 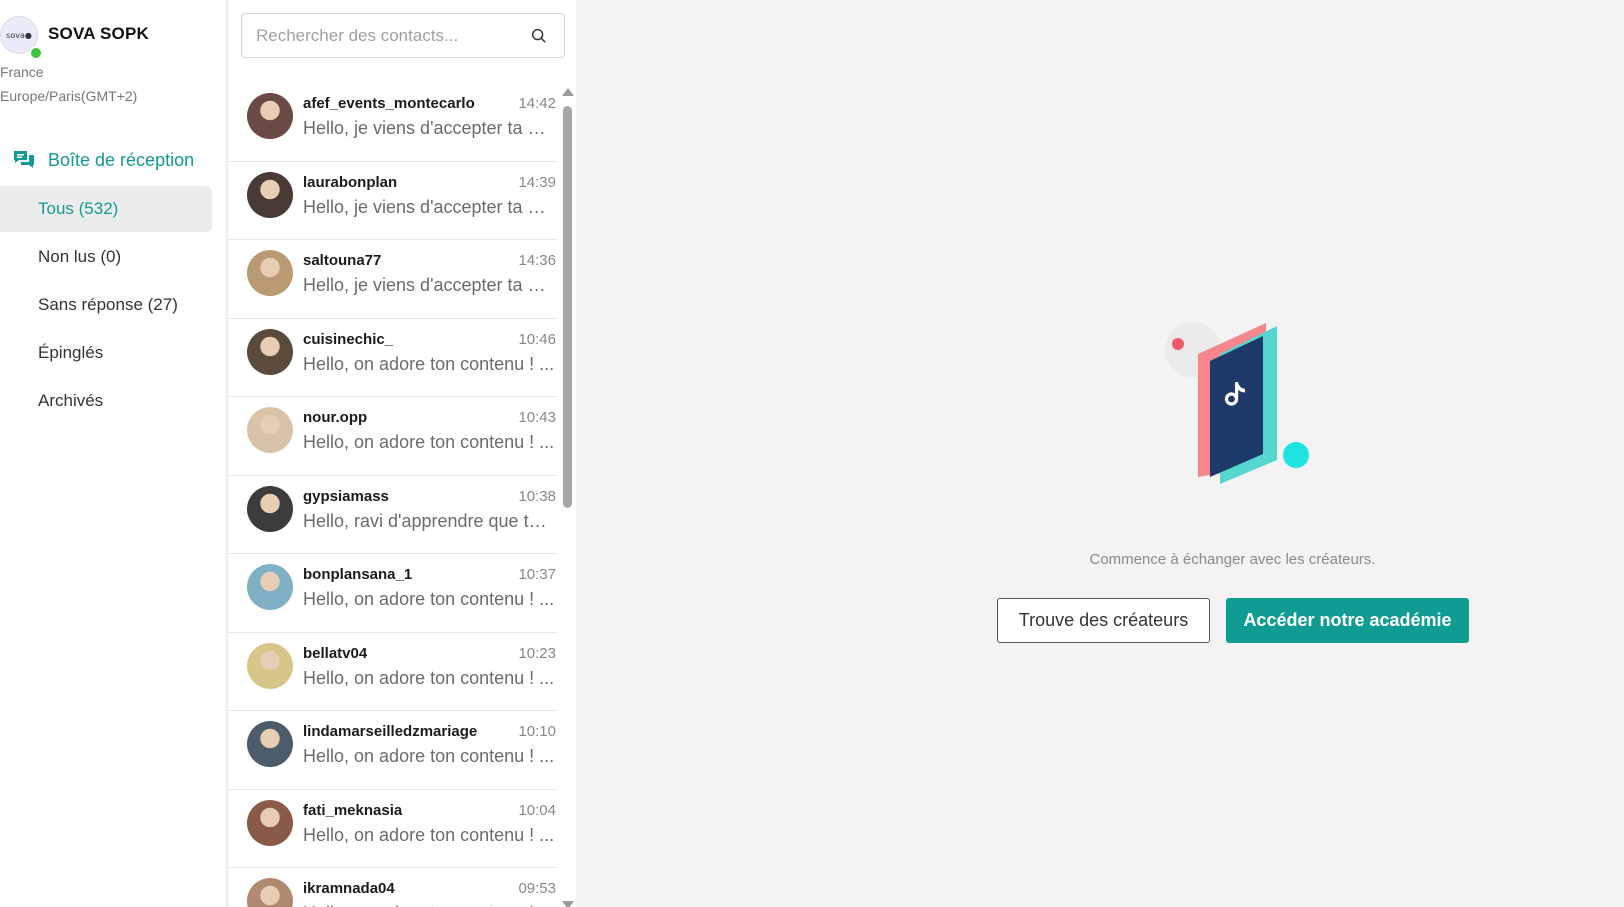 What do you see at coordinates (98, 33) in the screenshot?
I see `profile-name: SOVA SOPK` at bounding box center [98, 33].